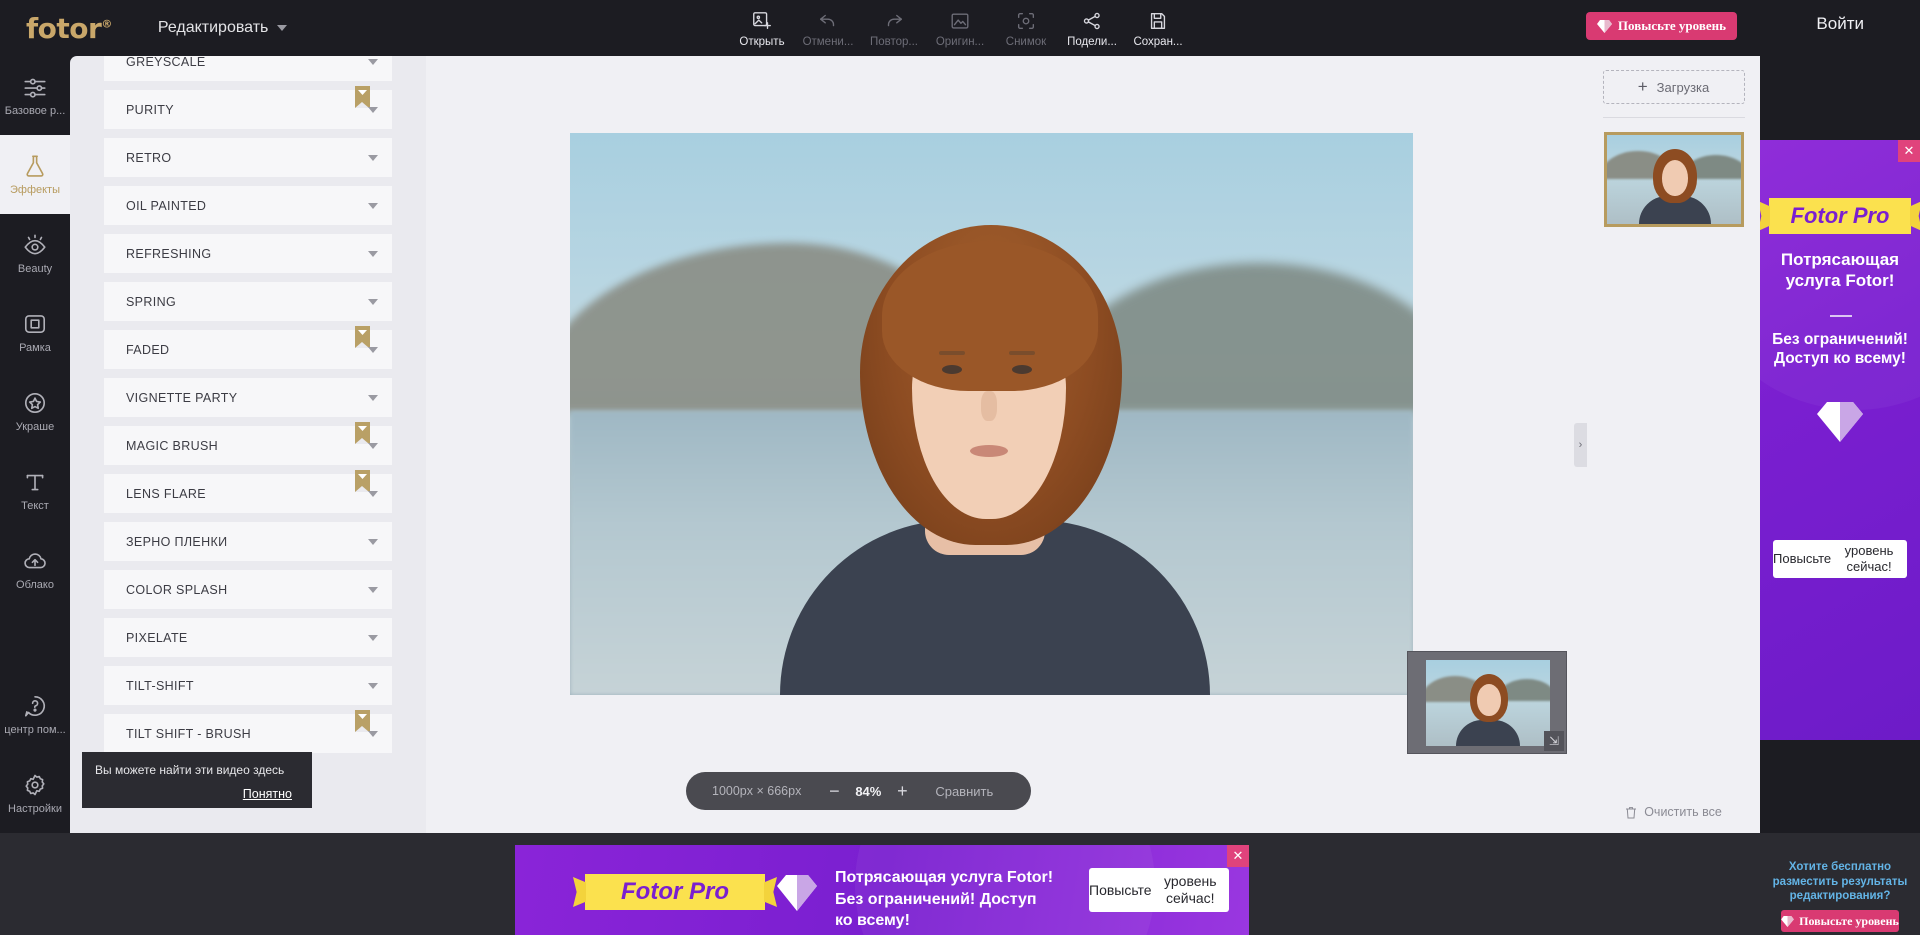 The image size is (1920, 935). Describe the element at coordinates (177, 589) in the screenshot. I see `effect-name: COLOR SPLASH` at that location.